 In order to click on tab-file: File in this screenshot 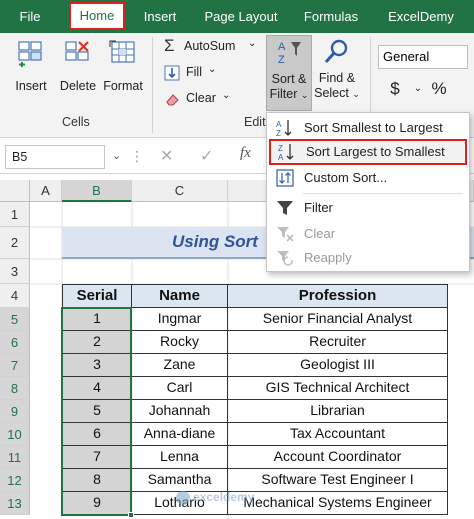, I will do `click(30, 16)`.